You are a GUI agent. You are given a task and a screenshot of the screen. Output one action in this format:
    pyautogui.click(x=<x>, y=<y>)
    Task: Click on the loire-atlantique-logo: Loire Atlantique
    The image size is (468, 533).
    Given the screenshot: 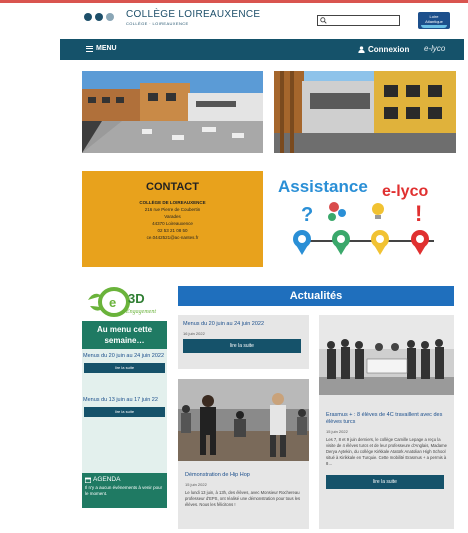 What is the action you would take?
    pyautogui.click(x=434, y=20)
    